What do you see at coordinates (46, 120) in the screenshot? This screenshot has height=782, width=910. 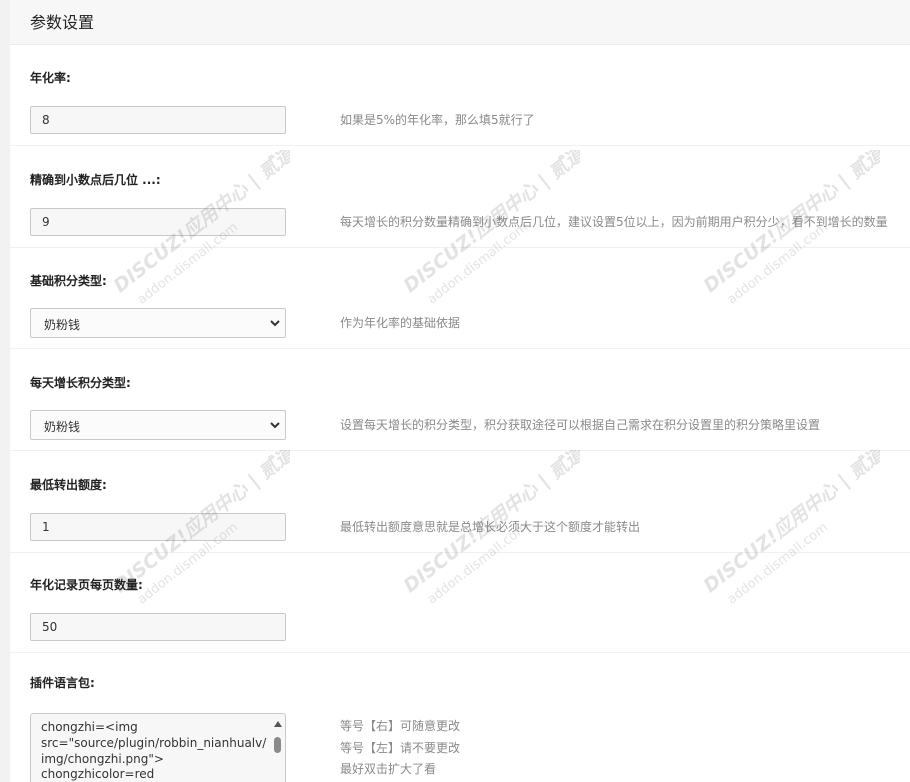 I see `annual-rate-value: 8` at bounding box center [46, 120].